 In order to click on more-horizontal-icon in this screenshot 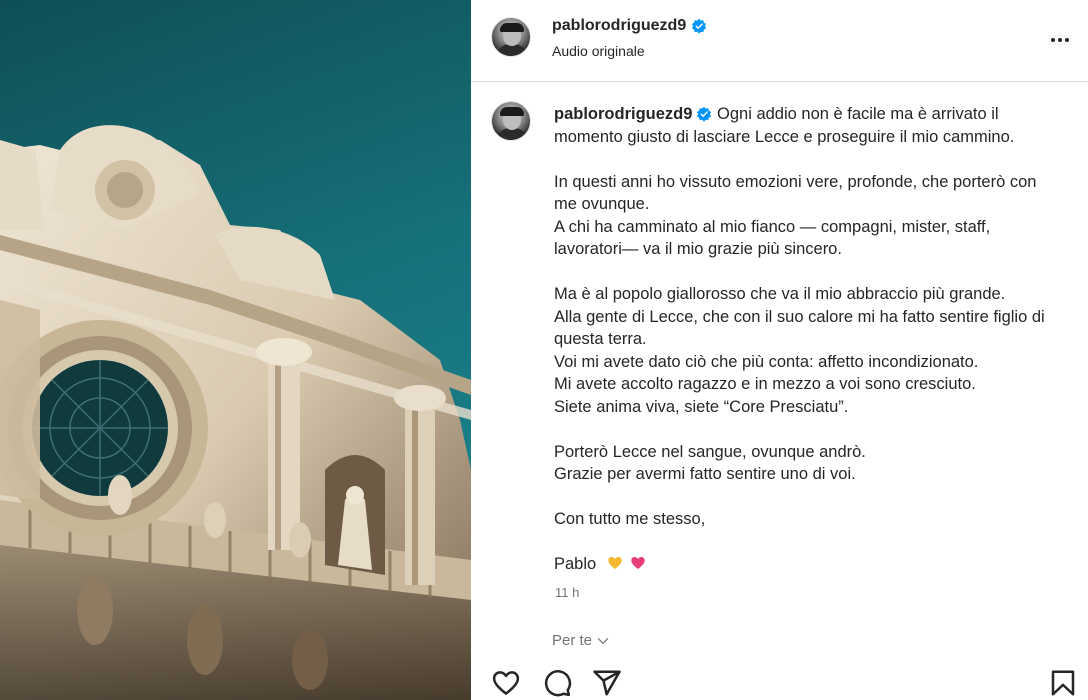, I will do `click(1060, 40)`.